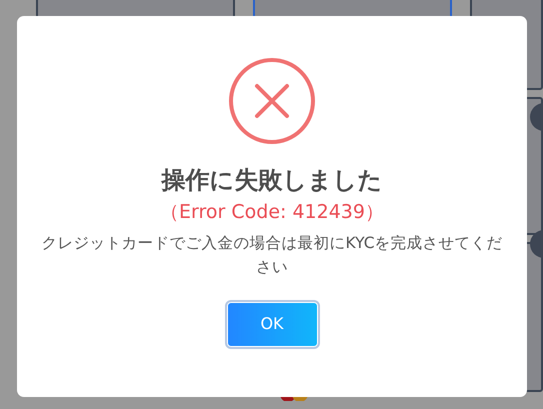  I want to click on dialog-title: 操作に失敗しました, so click(272, 180).